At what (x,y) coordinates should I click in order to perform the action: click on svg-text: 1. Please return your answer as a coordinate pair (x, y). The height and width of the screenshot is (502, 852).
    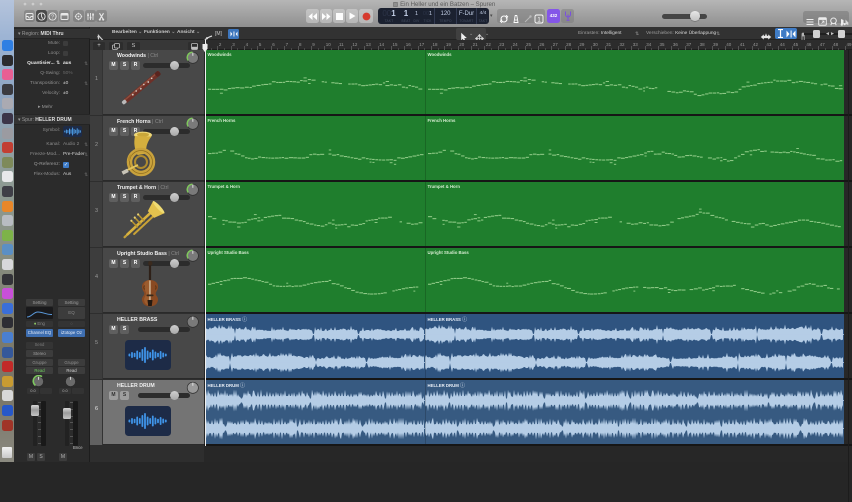
    Looking at the image, I should click on (539, 20).